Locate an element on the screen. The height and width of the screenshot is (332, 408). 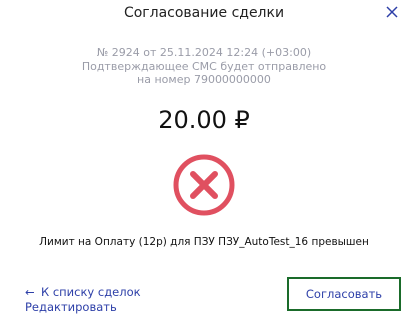
back-to-deals-link: ← К списку сделок is located at coordinates (83, 292).